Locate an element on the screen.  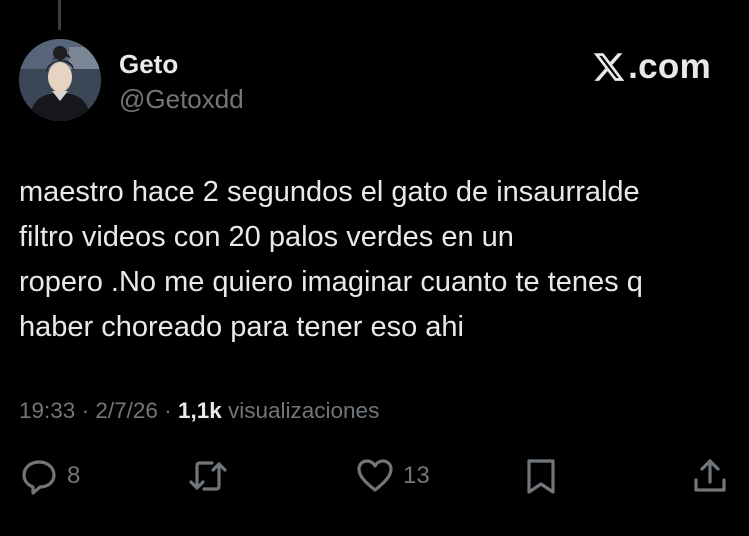
tweet-text-line: filtro videos con 20 palos verdes en un is located at coordinates (266, 237).